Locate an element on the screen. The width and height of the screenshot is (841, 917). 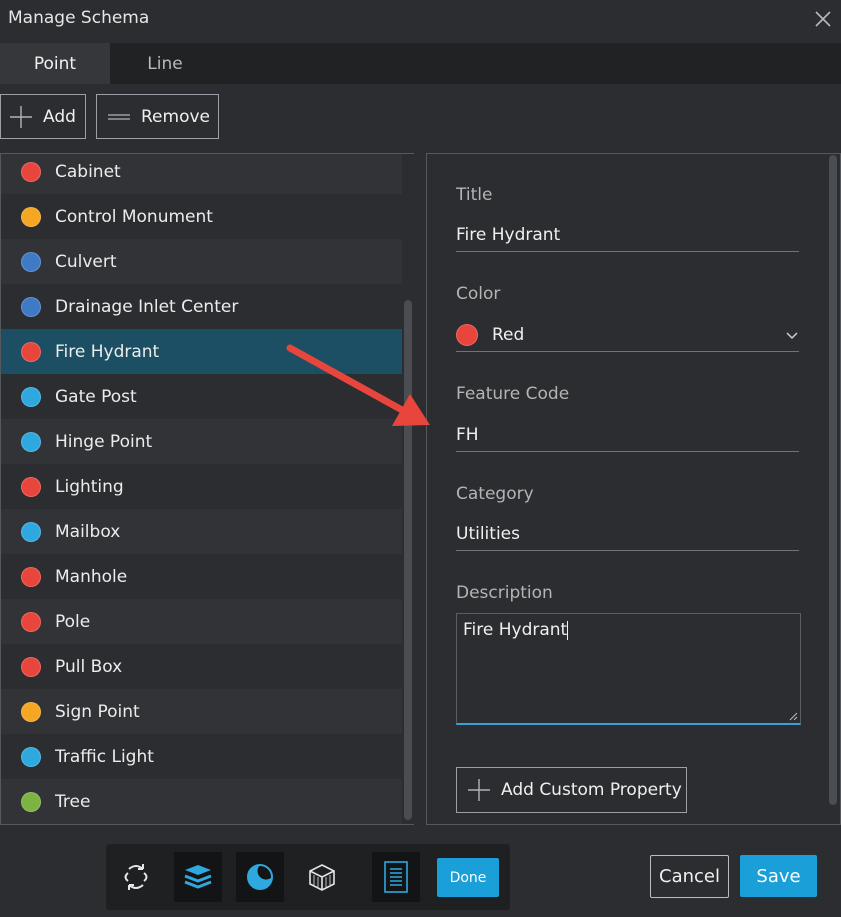
title-label: Title is located at coordinates (474, 195).